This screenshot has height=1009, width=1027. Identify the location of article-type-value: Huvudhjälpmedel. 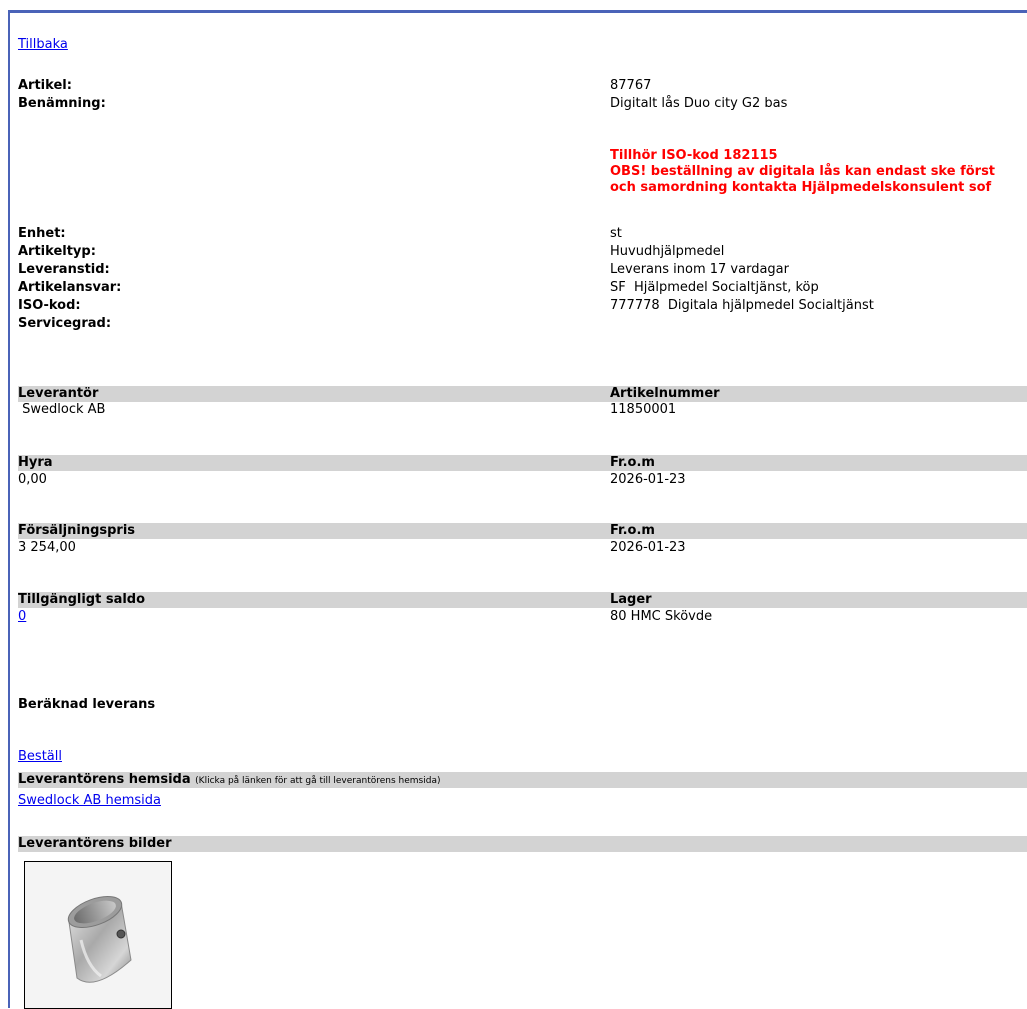
(667, 251).